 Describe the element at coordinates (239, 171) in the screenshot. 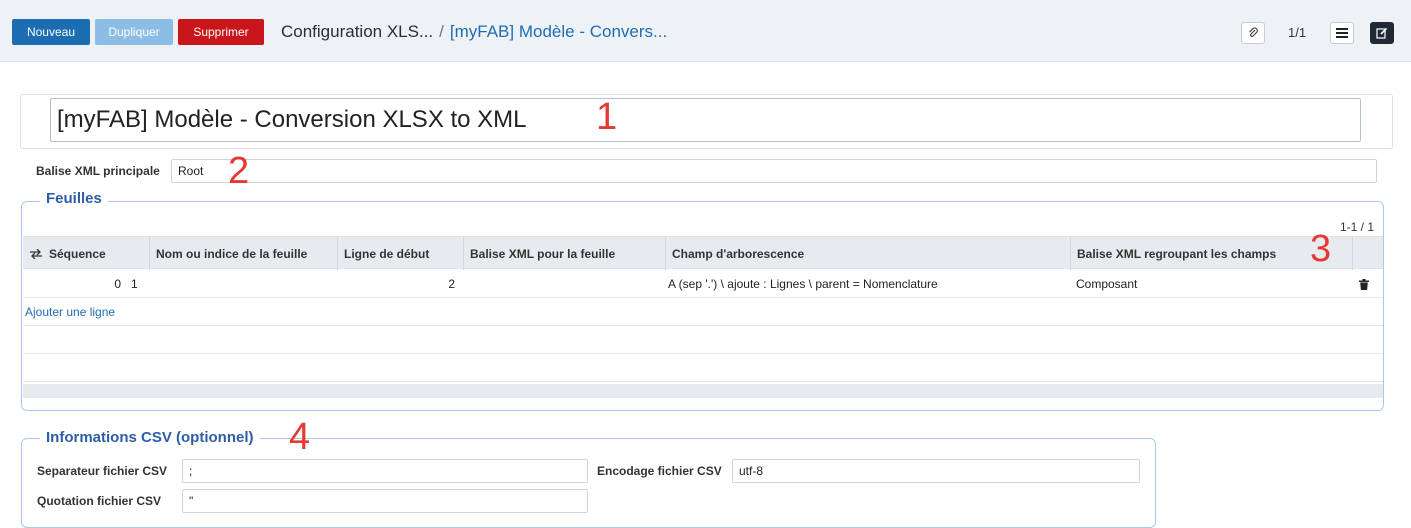

I see `annotation-2: 2` at that location.